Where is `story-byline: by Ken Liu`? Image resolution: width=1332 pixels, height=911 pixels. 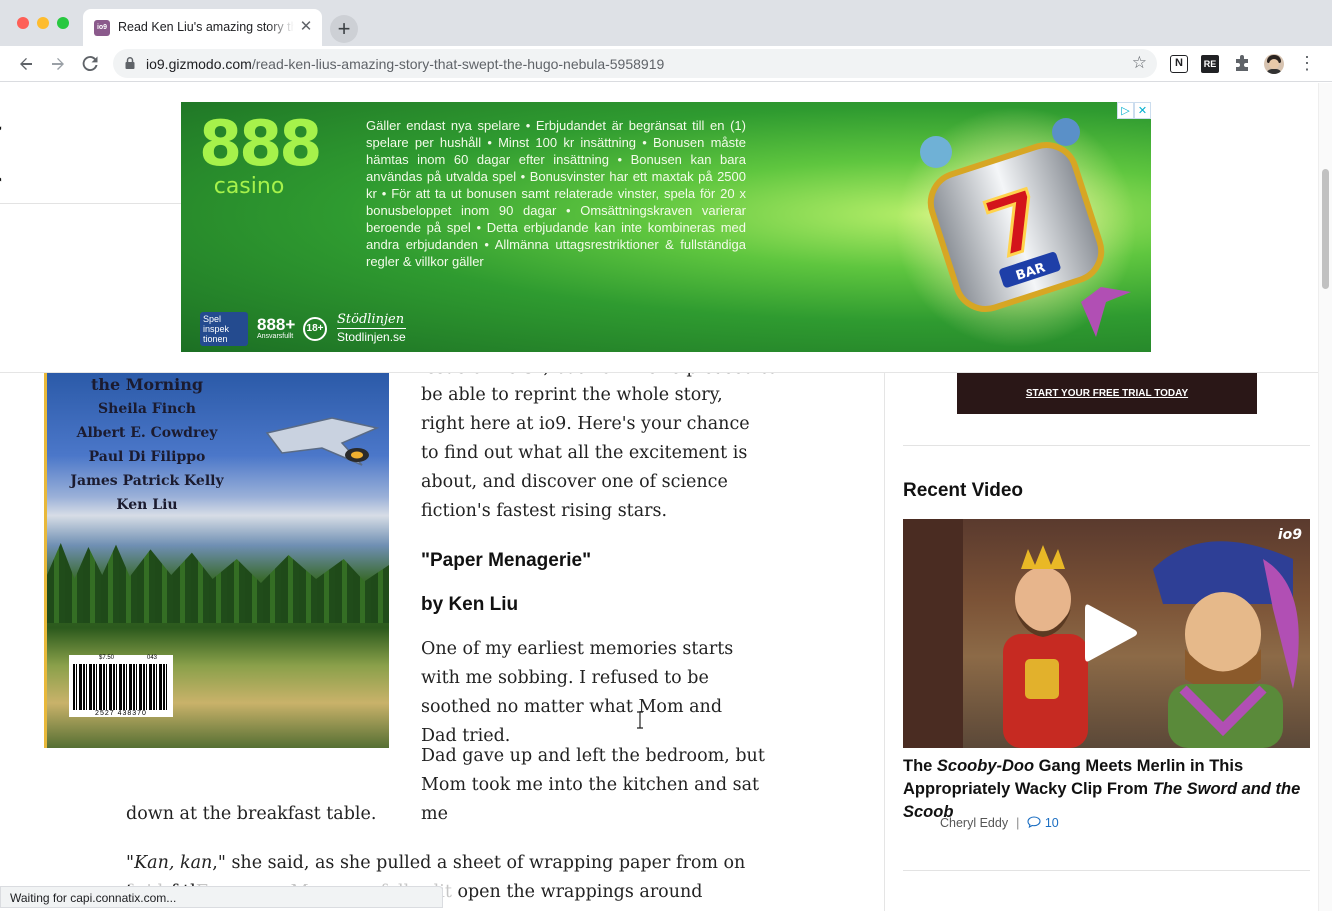 story-byline: by Ken Liu is located at coordinates (470, 604).